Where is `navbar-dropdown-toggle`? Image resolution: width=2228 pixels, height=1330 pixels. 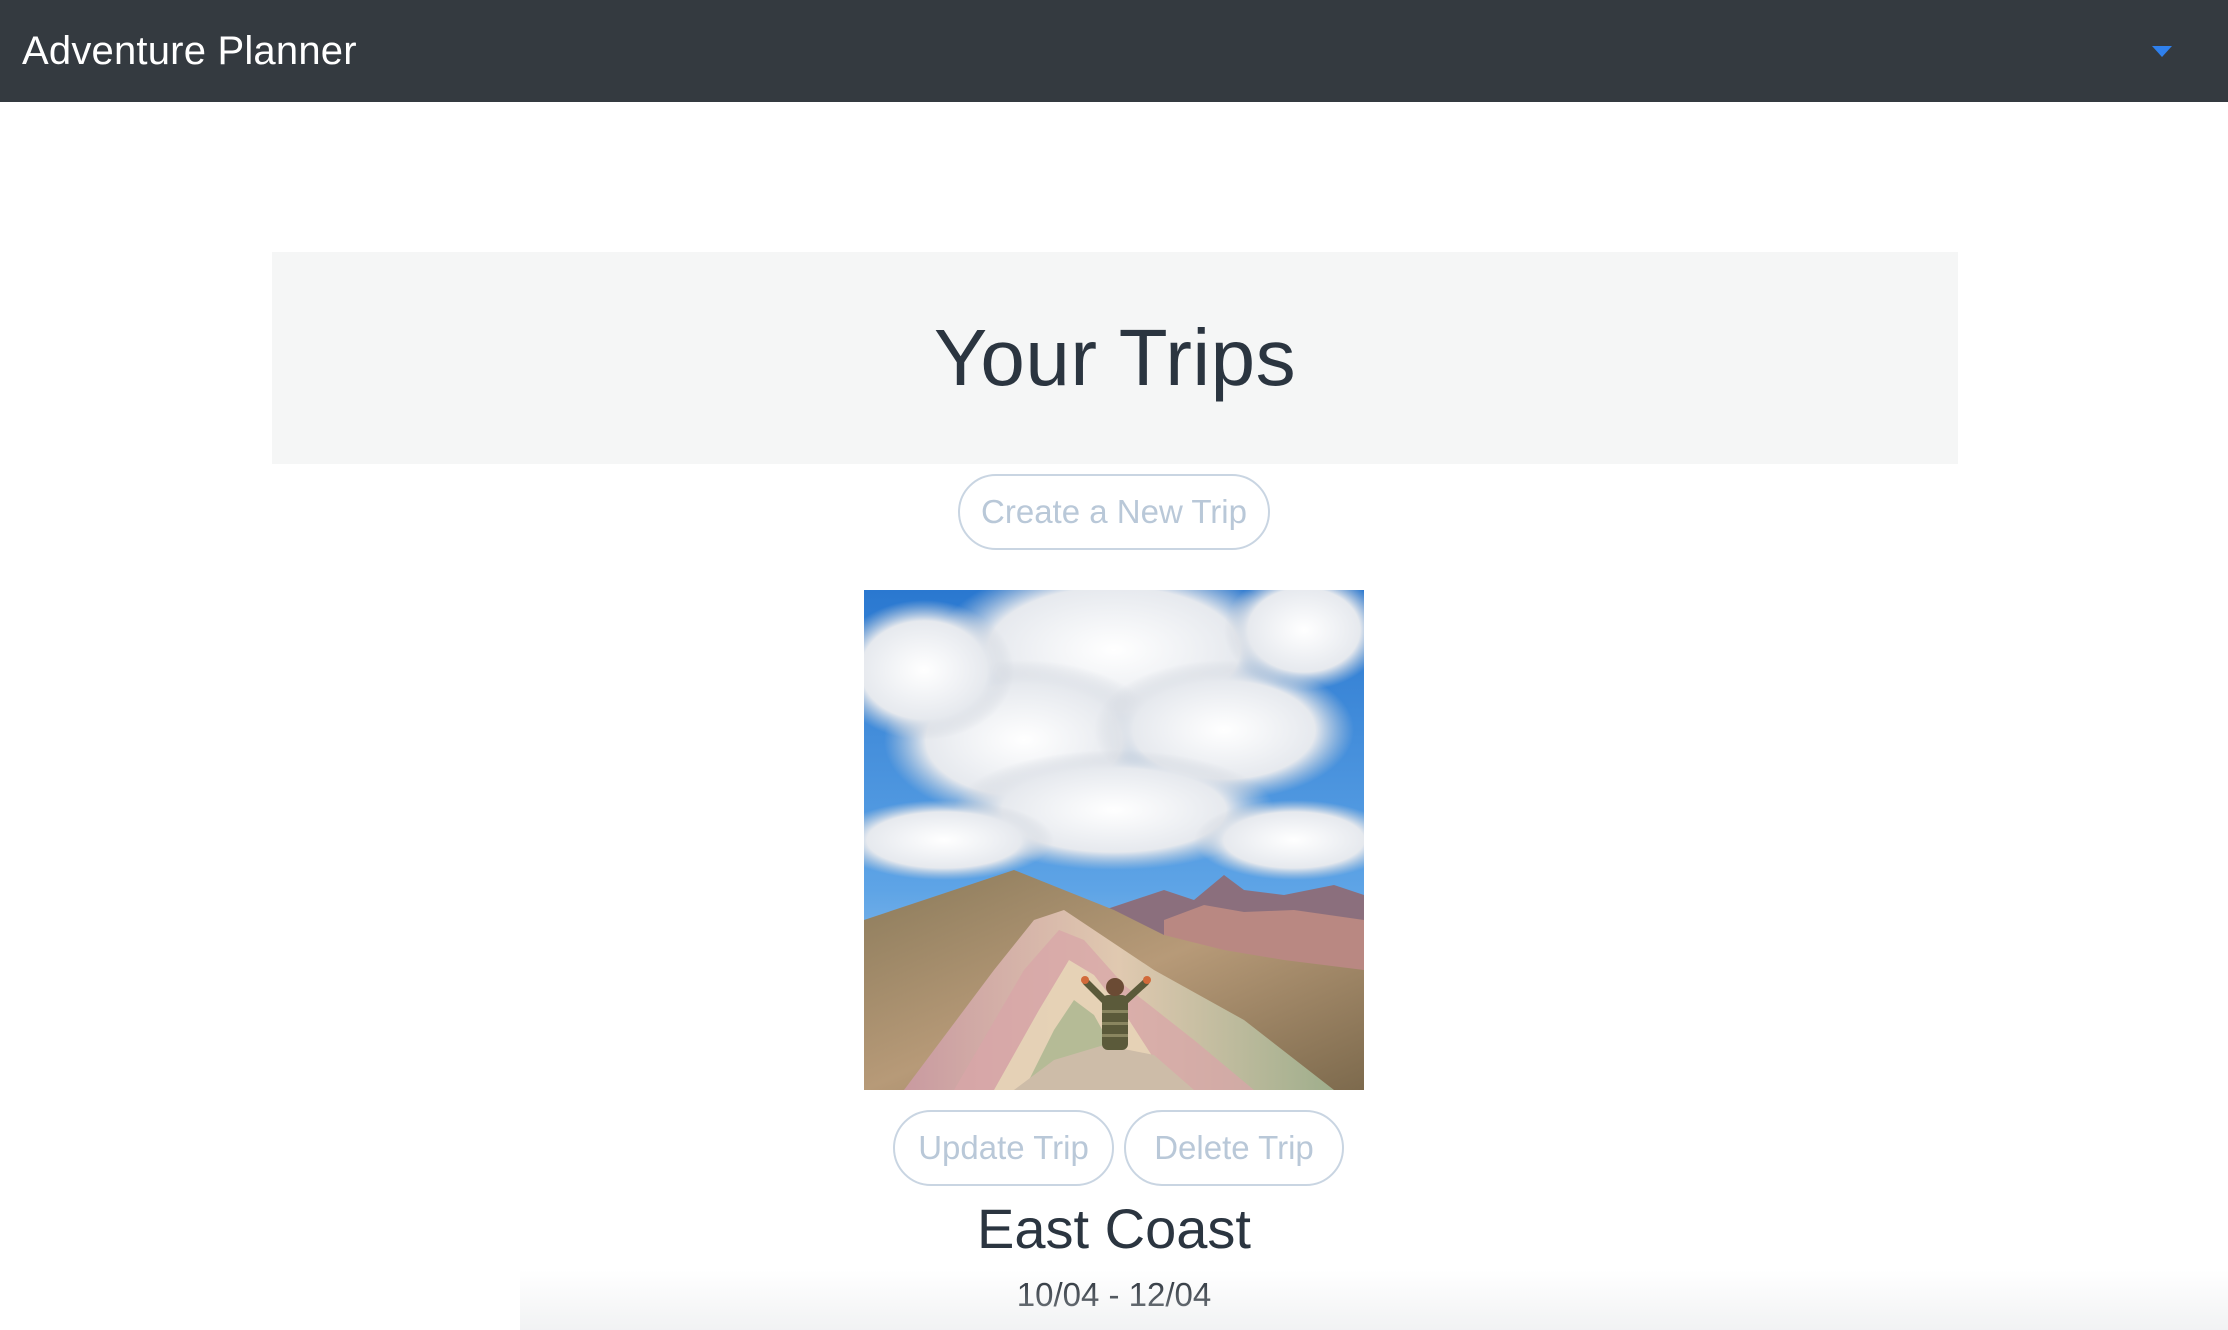 navbar-dropdown-toggle is located at coordinates (2162, 51).